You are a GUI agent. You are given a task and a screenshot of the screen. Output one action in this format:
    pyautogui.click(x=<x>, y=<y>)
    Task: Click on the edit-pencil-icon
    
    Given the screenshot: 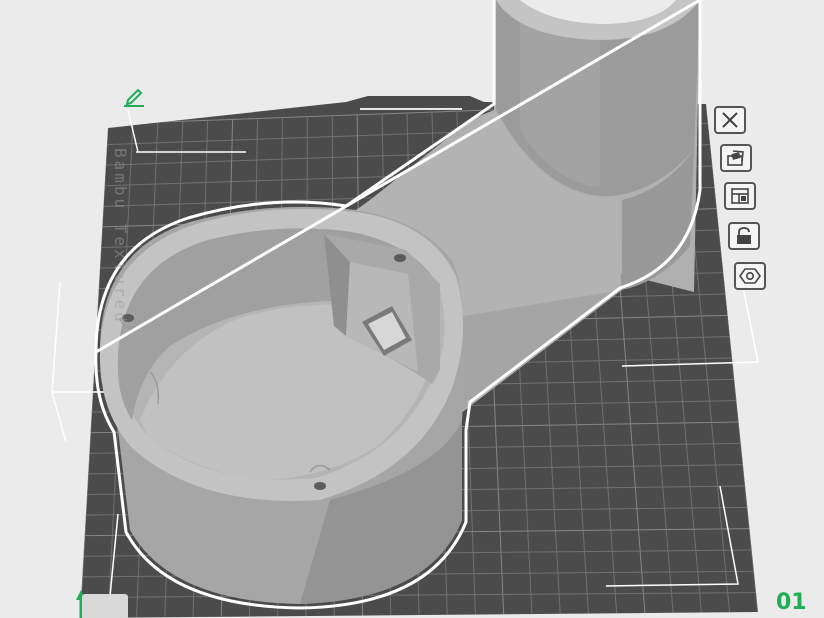 What is the action you would take?
    pyautogui.click(x=134, y=97)
    